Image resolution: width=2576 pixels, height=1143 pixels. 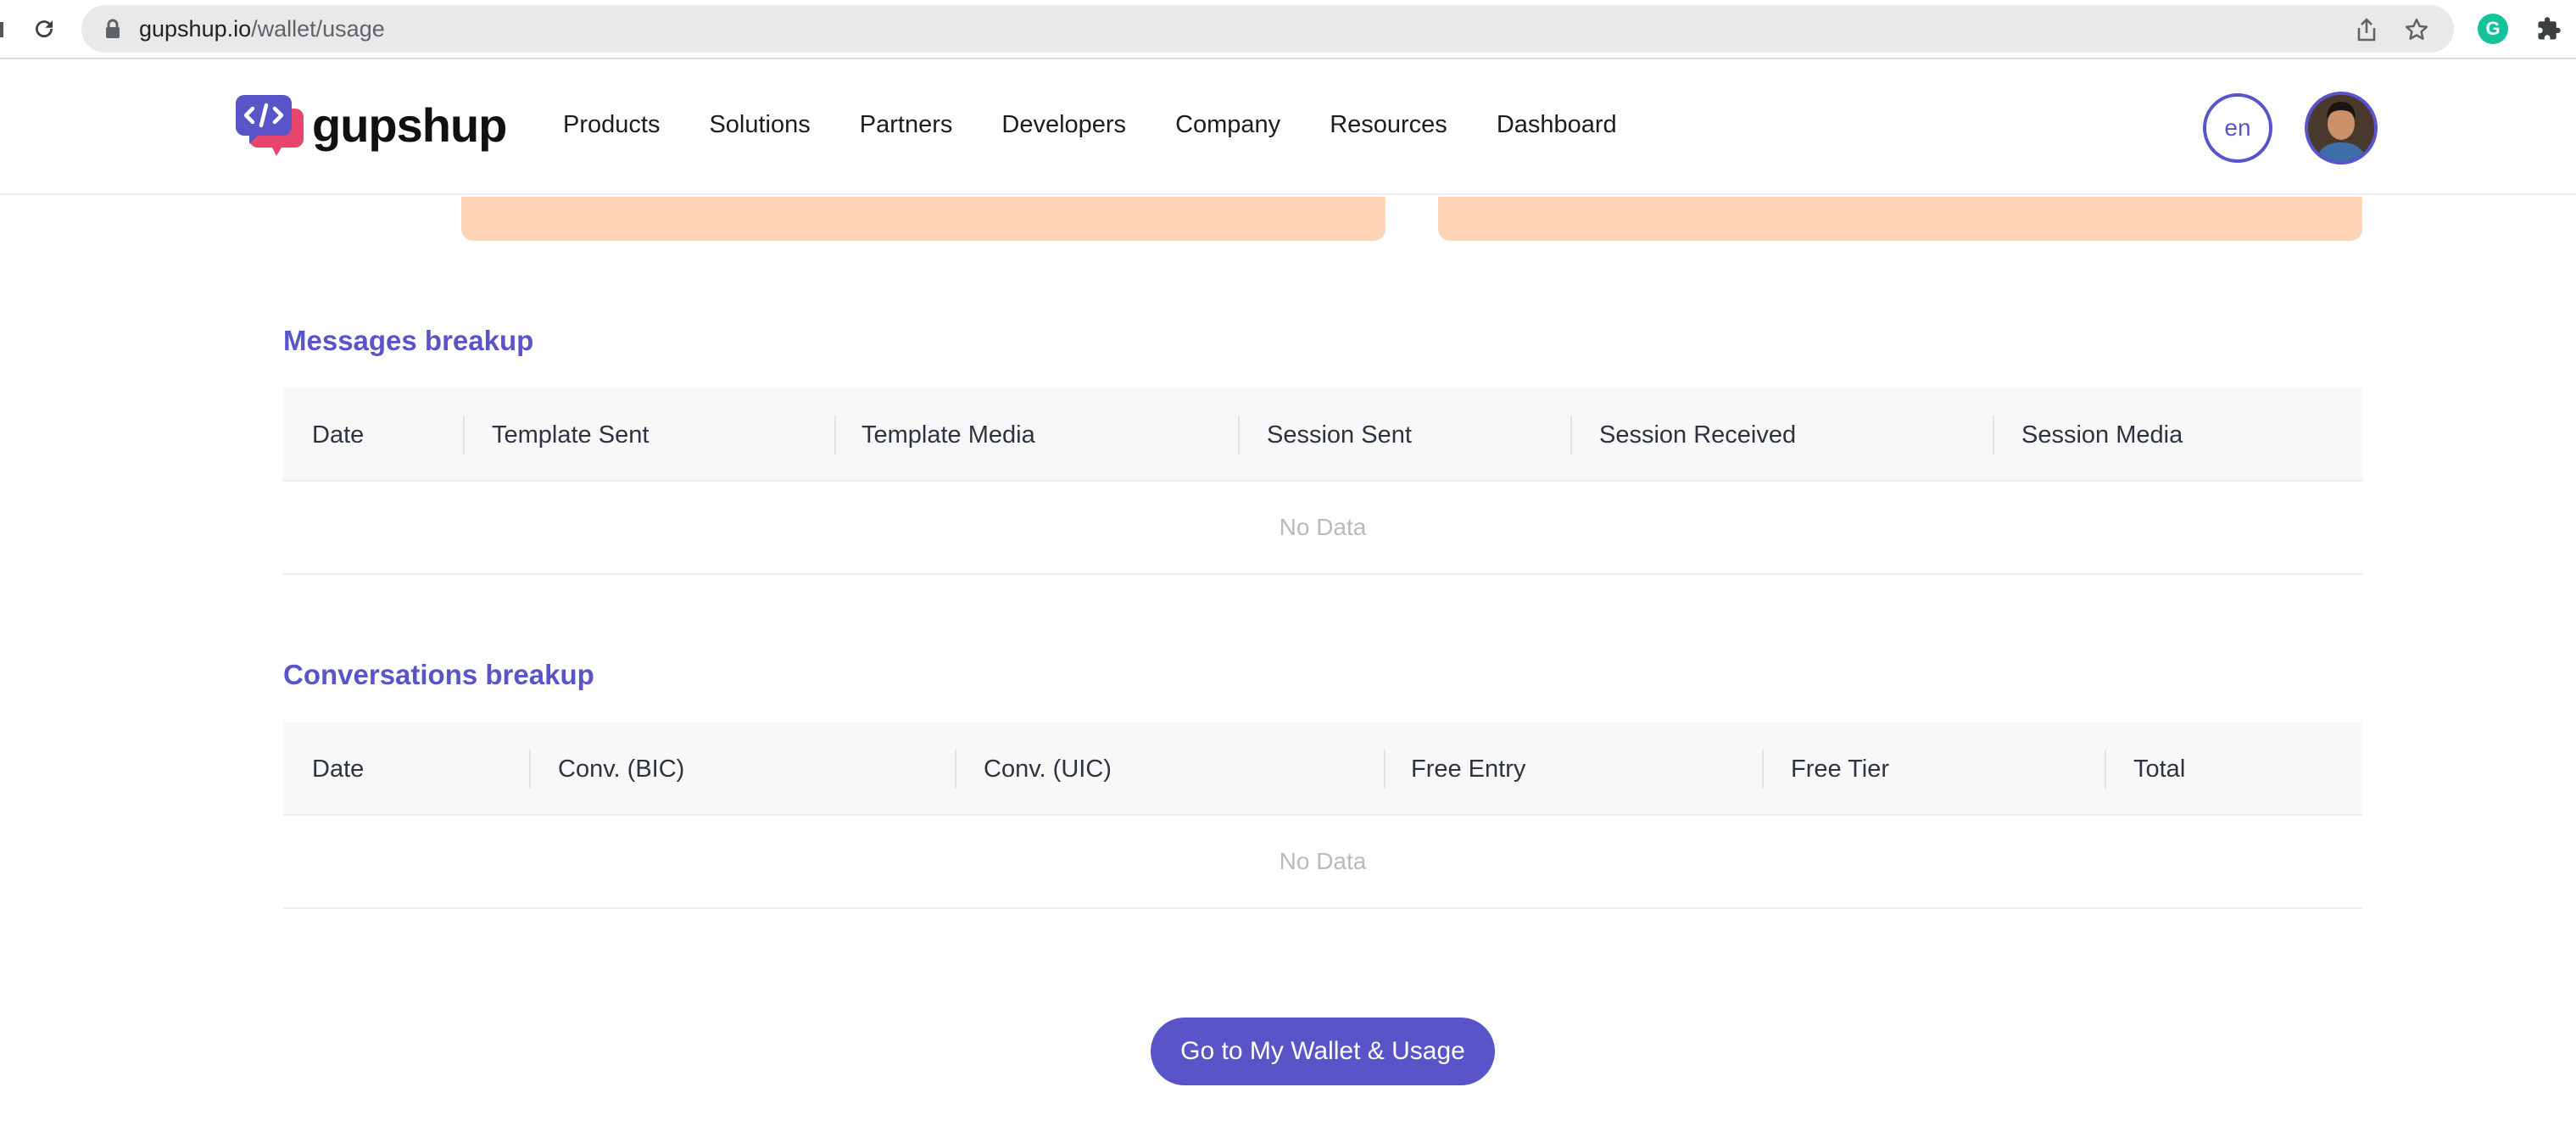 I want to click on col-template-sent: Template Sent, so click(x=571, y=435).